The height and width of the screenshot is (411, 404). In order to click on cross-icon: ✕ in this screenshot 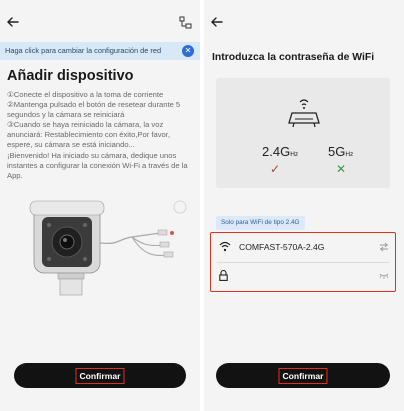, I will do `click(341, 169)`.